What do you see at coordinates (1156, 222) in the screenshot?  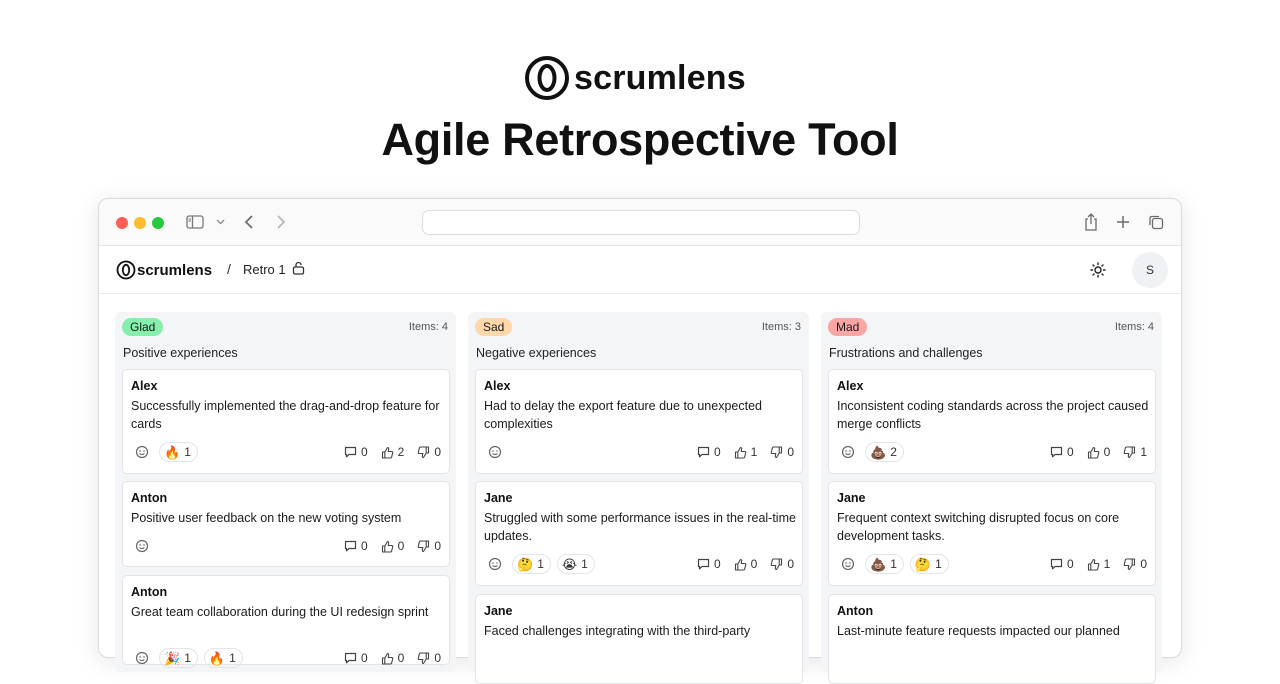 I see `tabs-icon` at bounding box center [1156, 222].